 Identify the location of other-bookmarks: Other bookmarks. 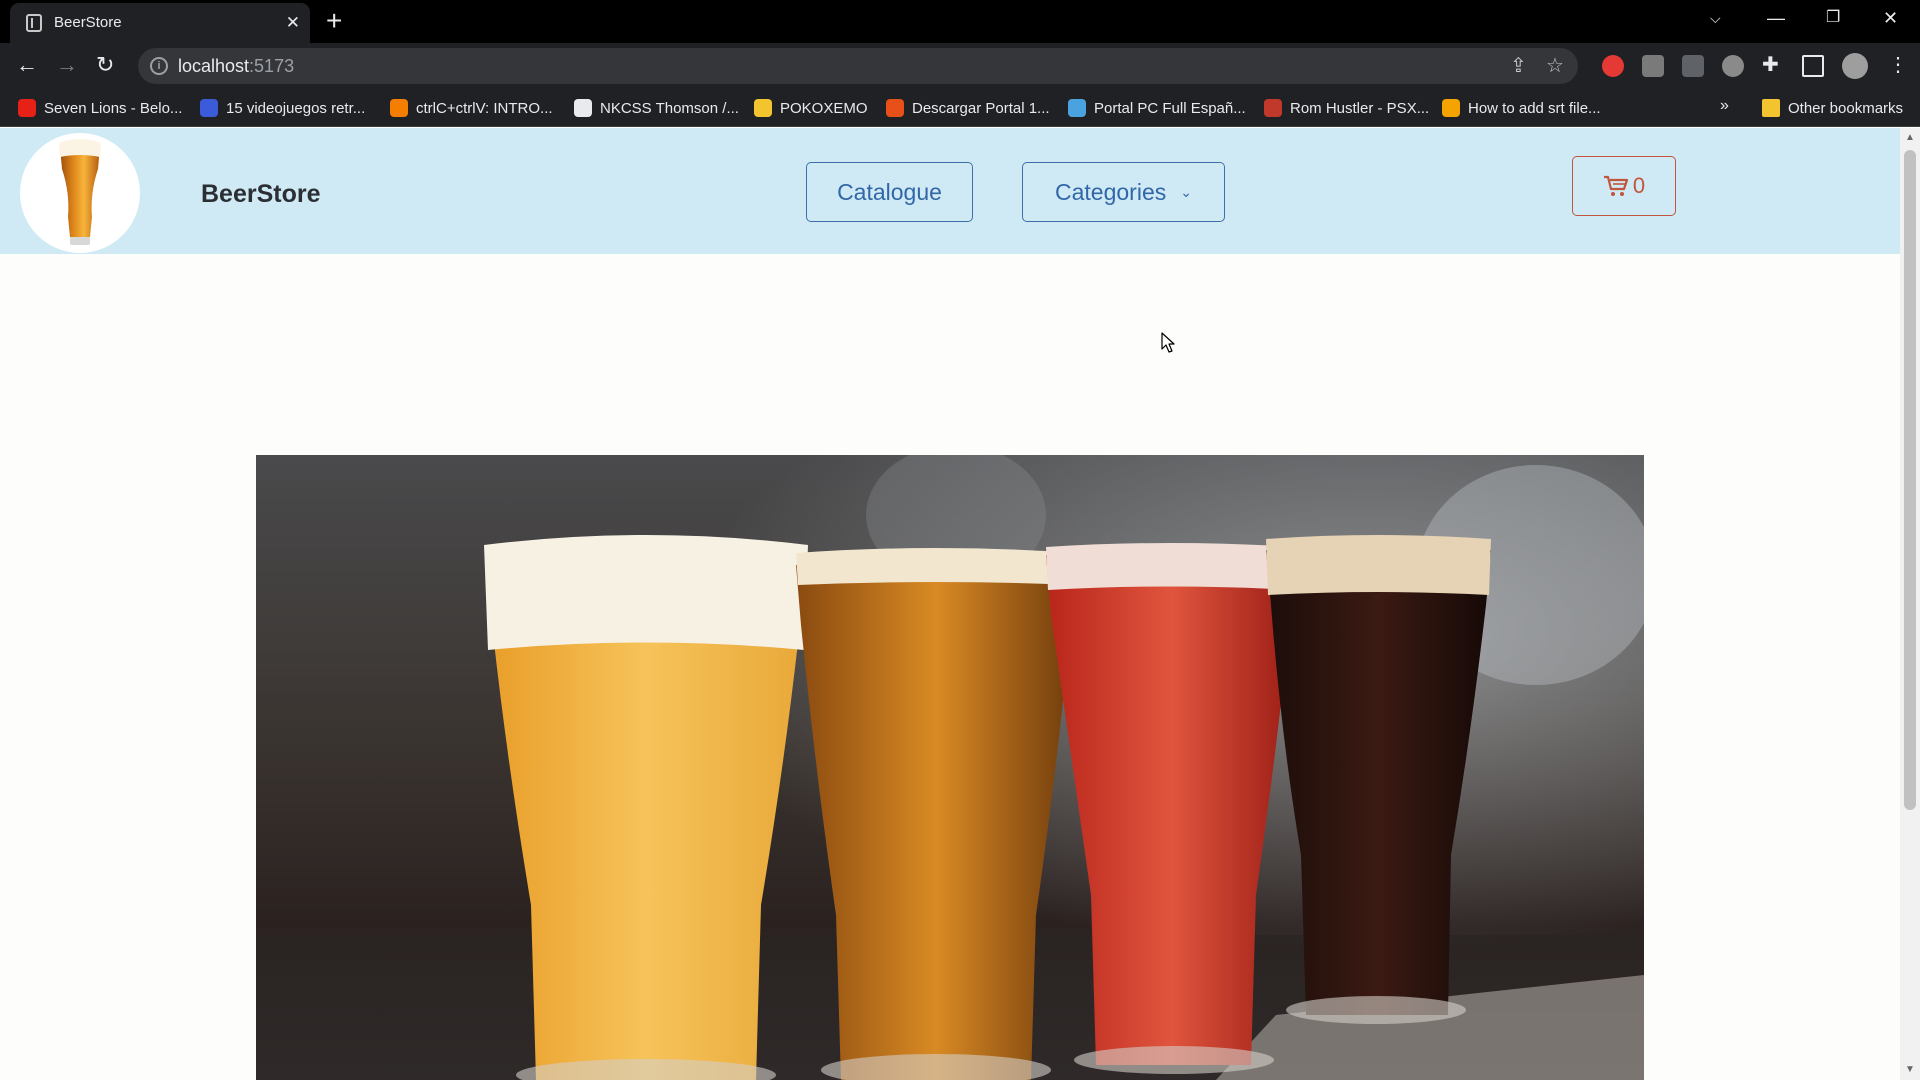
(1832, 108).